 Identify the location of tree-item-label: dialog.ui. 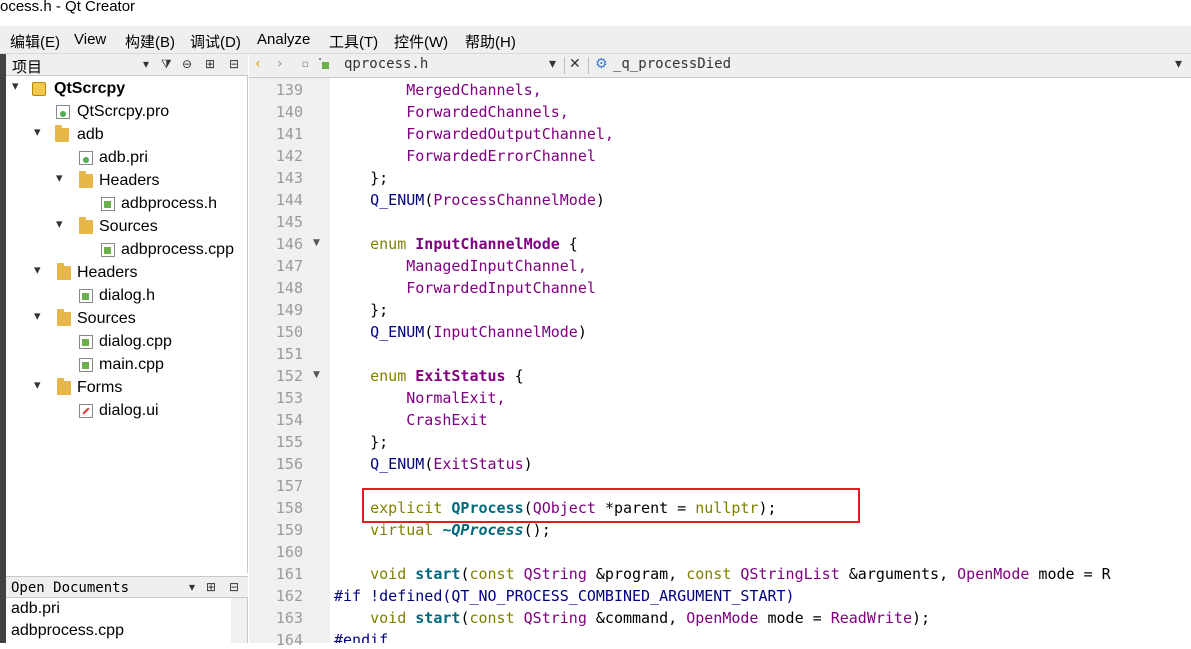
(129, 410).